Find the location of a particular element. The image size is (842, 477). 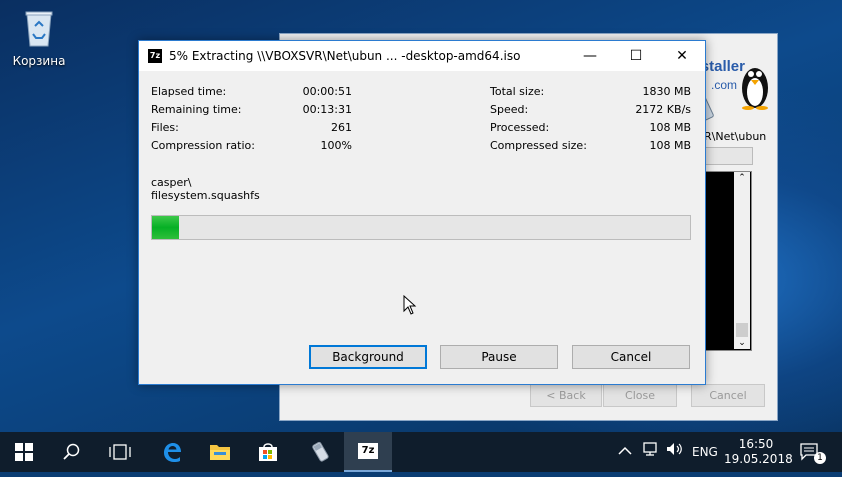

cancel-button: Cancel is located at coordinates (631, 357).